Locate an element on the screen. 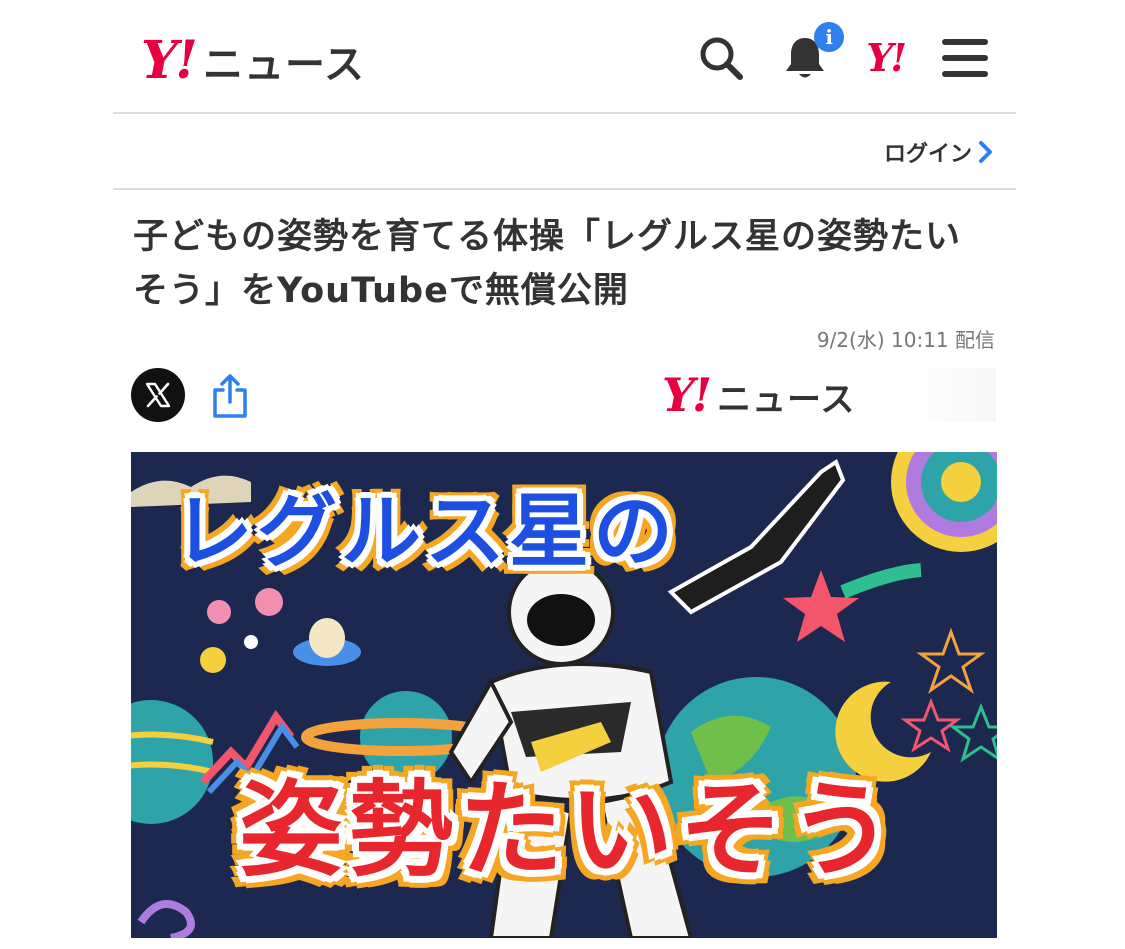 The height and width of the screenshot is (949, 1125). article-date: 9/2(水) 10:11 配信 is located at coordinates (905, 340).